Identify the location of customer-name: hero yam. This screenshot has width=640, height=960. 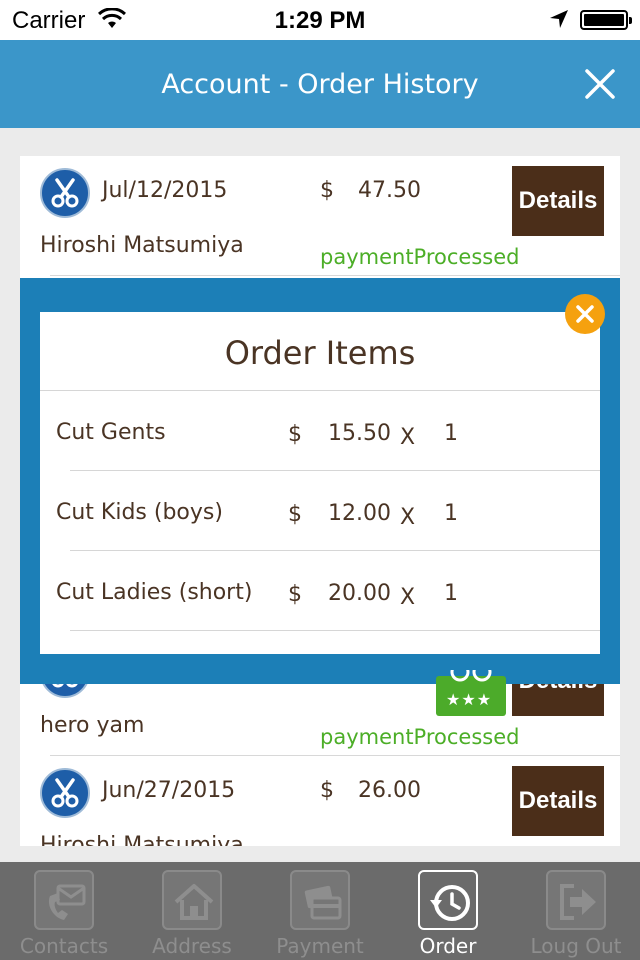
(92, 725).